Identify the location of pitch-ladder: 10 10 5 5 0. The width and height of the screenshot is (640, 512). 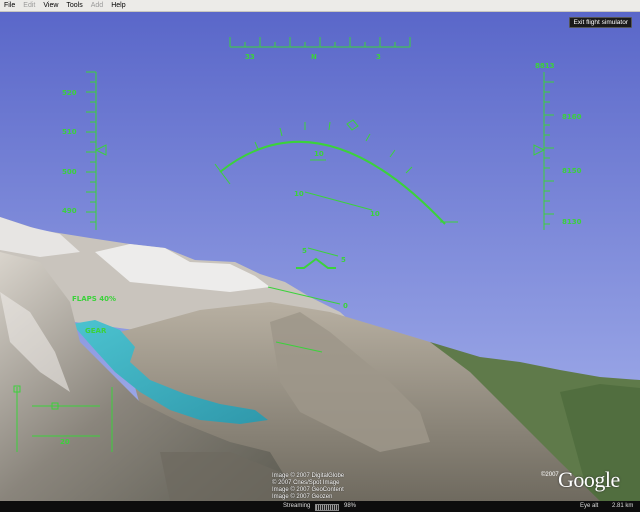
(323, 271).